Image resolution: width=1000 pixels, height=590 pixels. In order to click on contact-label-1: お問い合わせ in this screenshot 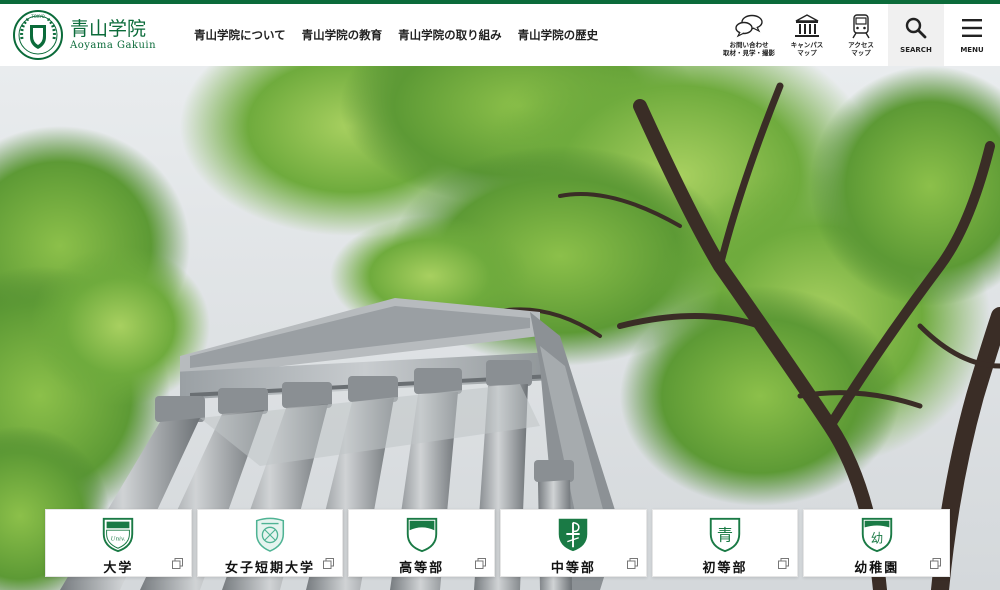, I will do `click(749, 44)`.